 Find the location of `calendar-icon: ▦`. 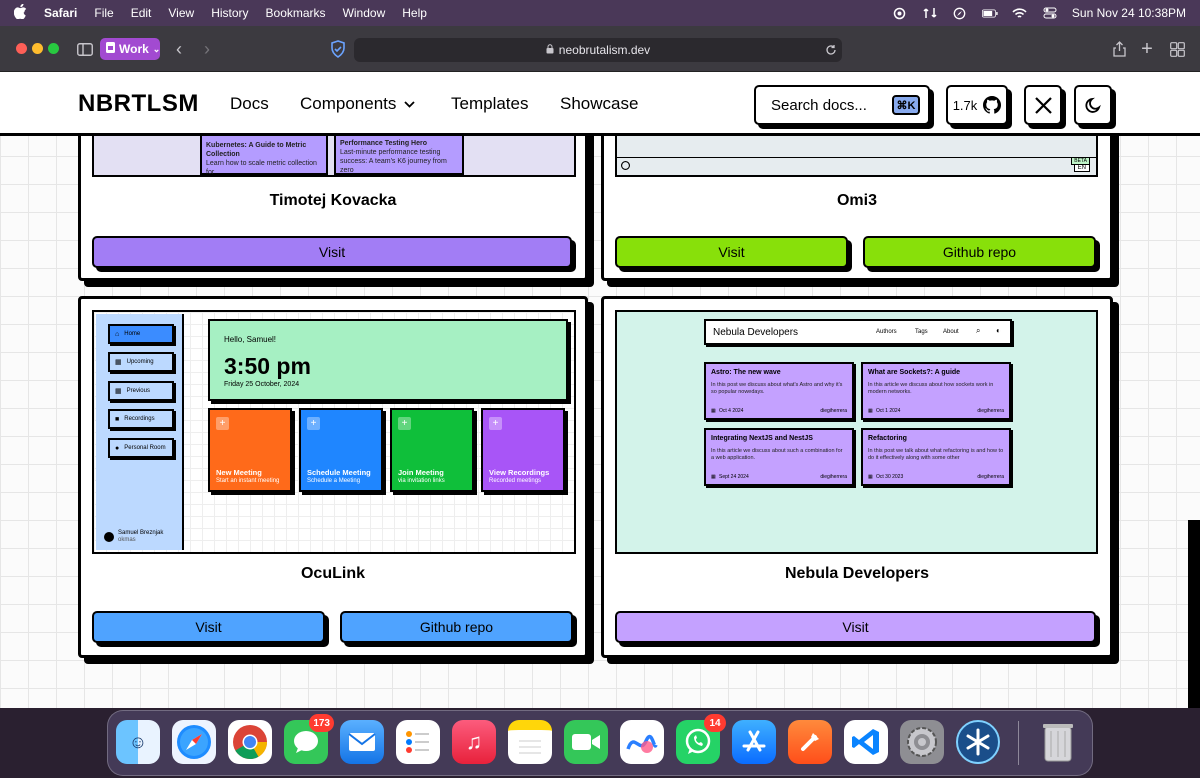

calendar-icon: ▦ is located at coordinates (870, 477).